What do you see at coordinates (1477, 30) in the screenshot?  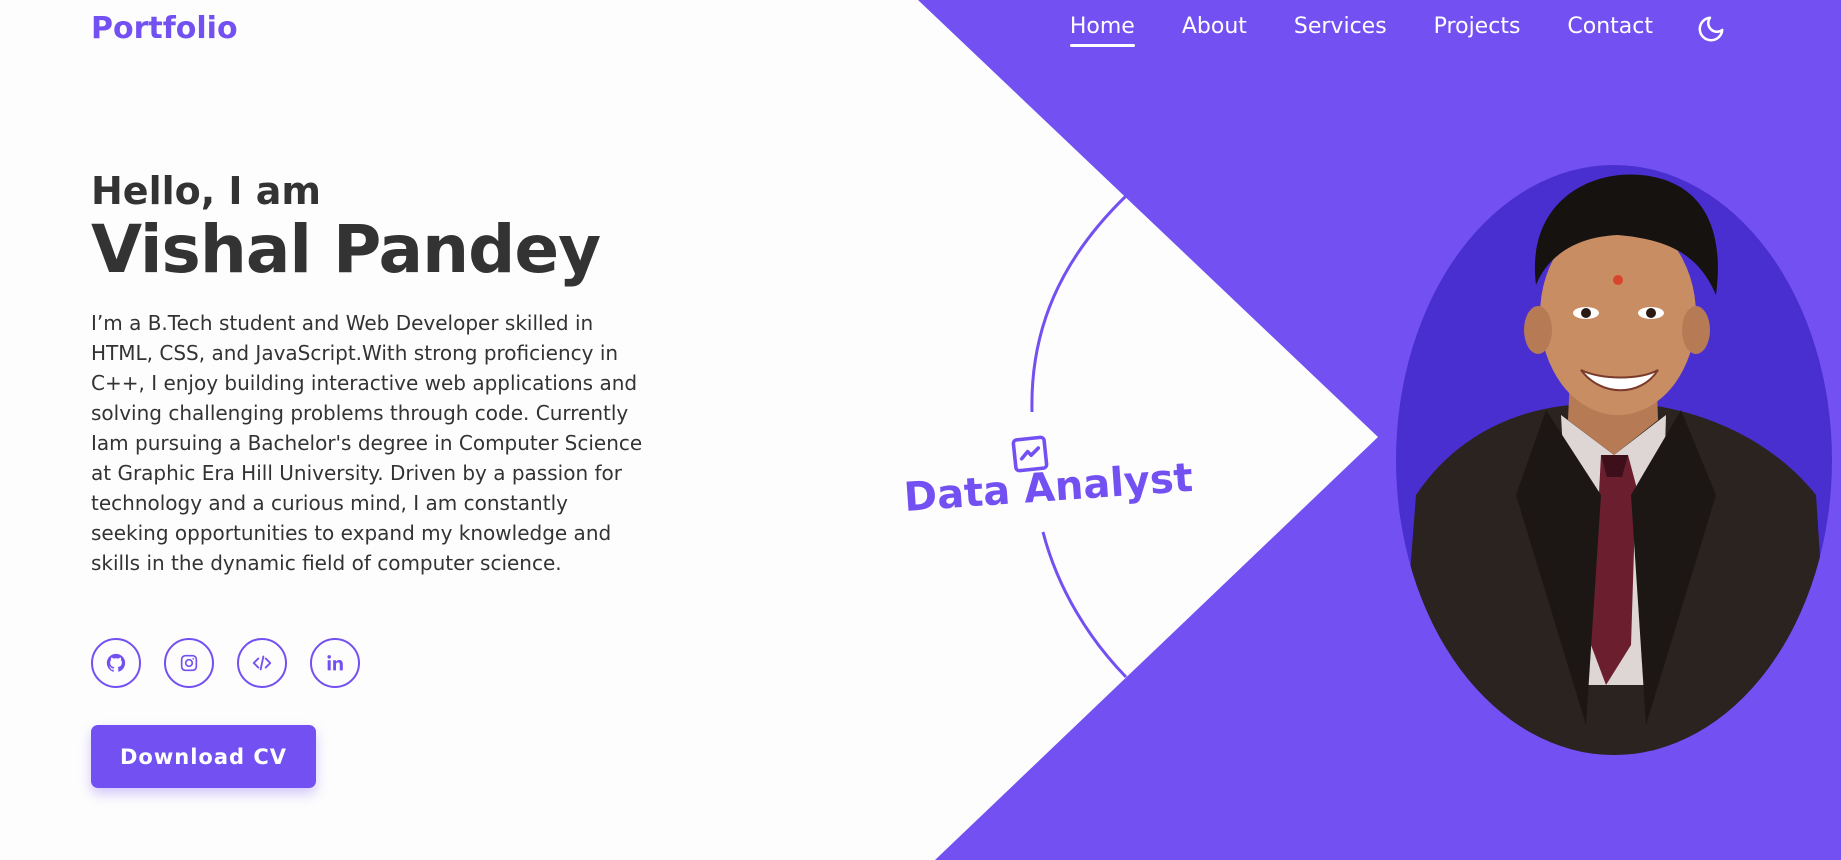 I see `nav-projects: Projects` at bounding box center [1477, 30].